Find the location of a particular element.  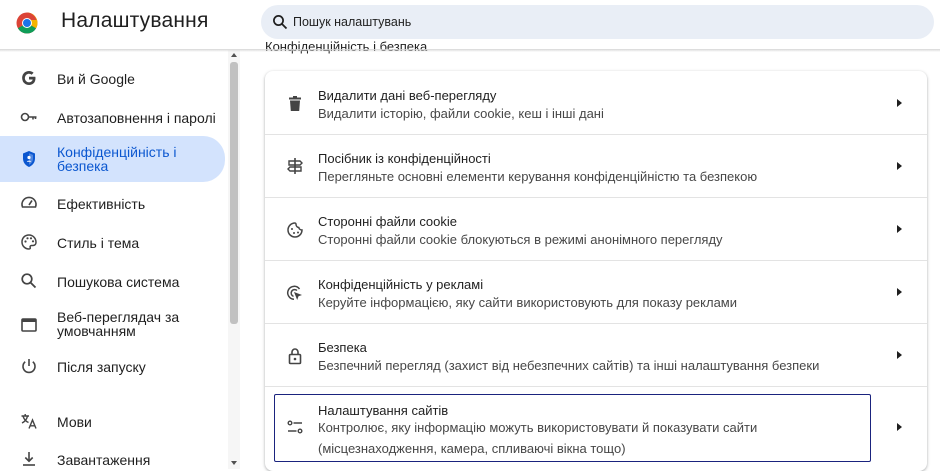

app-header: Налаштування Пошук налаштувань is located at coordinates (470, 25).